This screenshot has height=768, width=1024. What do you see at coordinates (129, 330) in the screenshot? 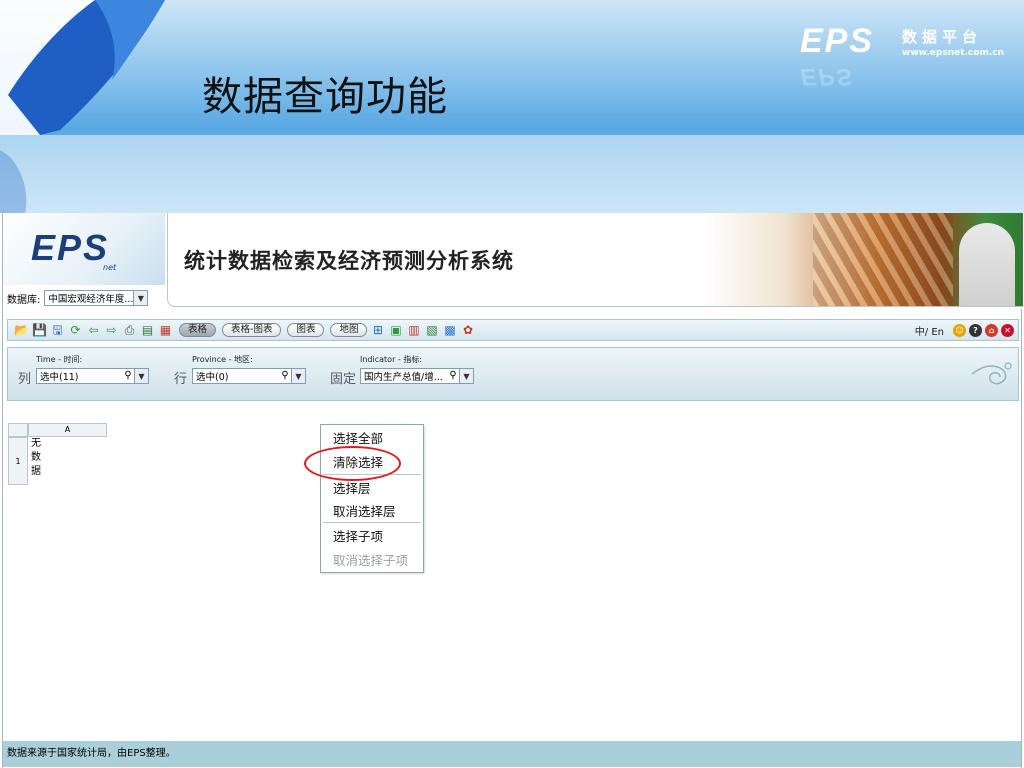
I see `print-icon: ⎙` at bounding box center [129, 330].